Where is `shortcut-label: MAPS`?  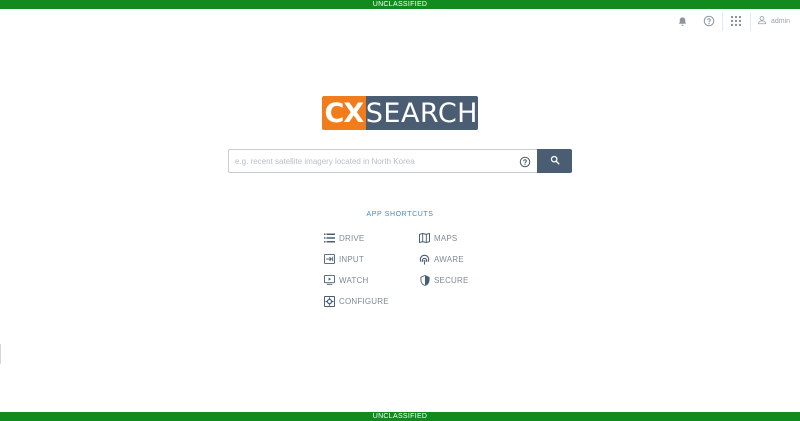
shortcut-label: MAPS is located at coordinates (446, 238).